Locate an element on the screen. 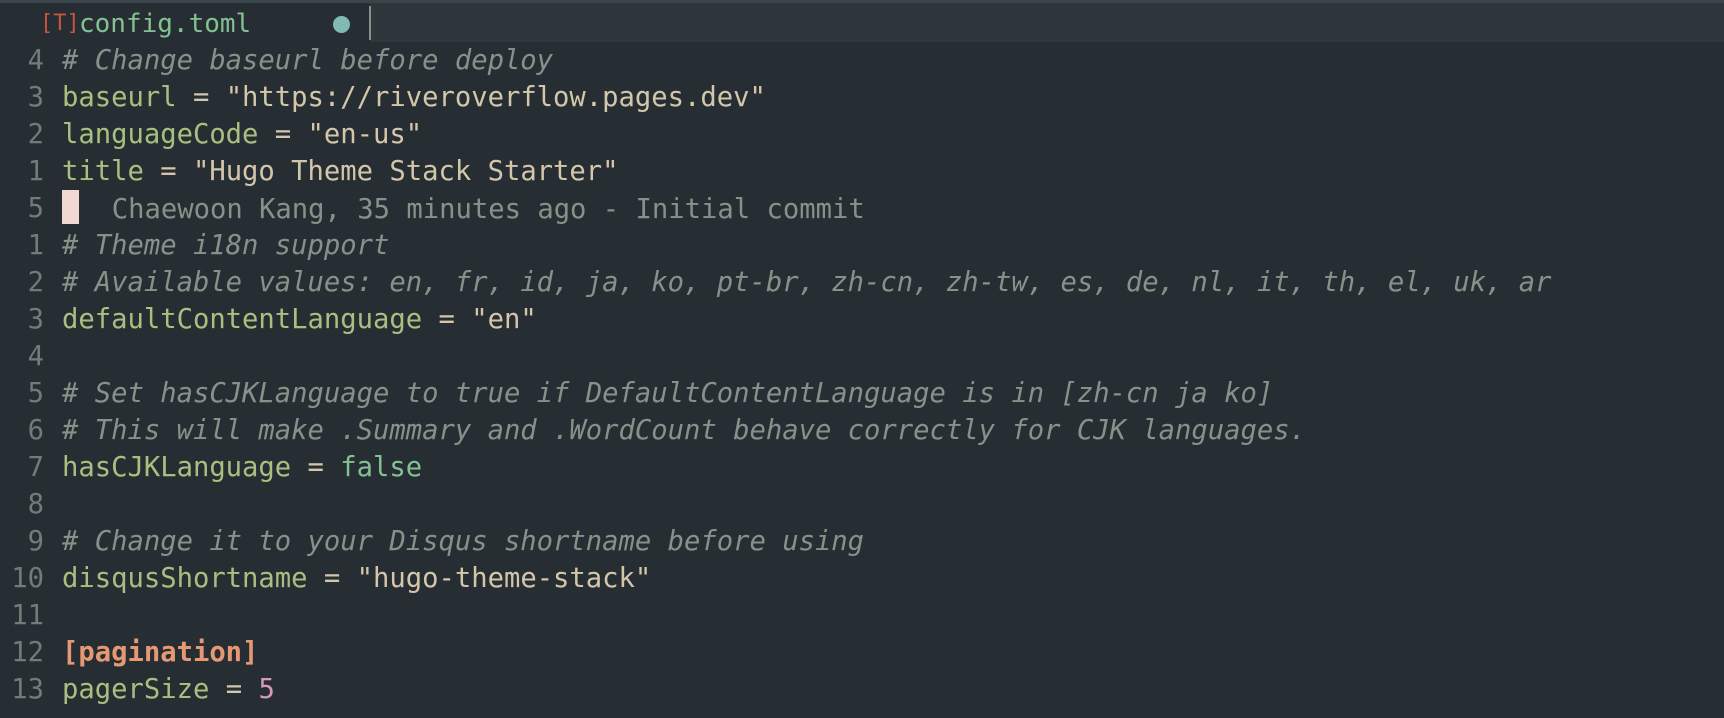 The width and height of the screenshot is (1724, 718). line-number: 8 is located at coordinates (35, 504).